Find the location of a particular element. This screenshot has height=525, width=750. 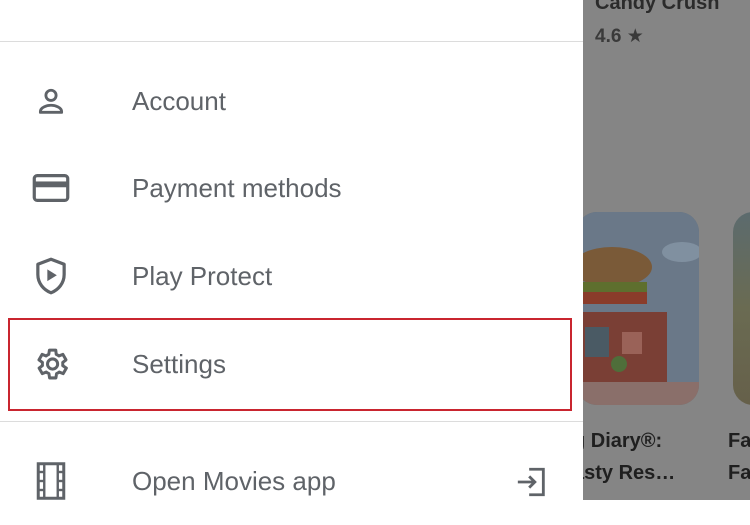

app-card2-caption: Fa is located at coordinates (739, 441).